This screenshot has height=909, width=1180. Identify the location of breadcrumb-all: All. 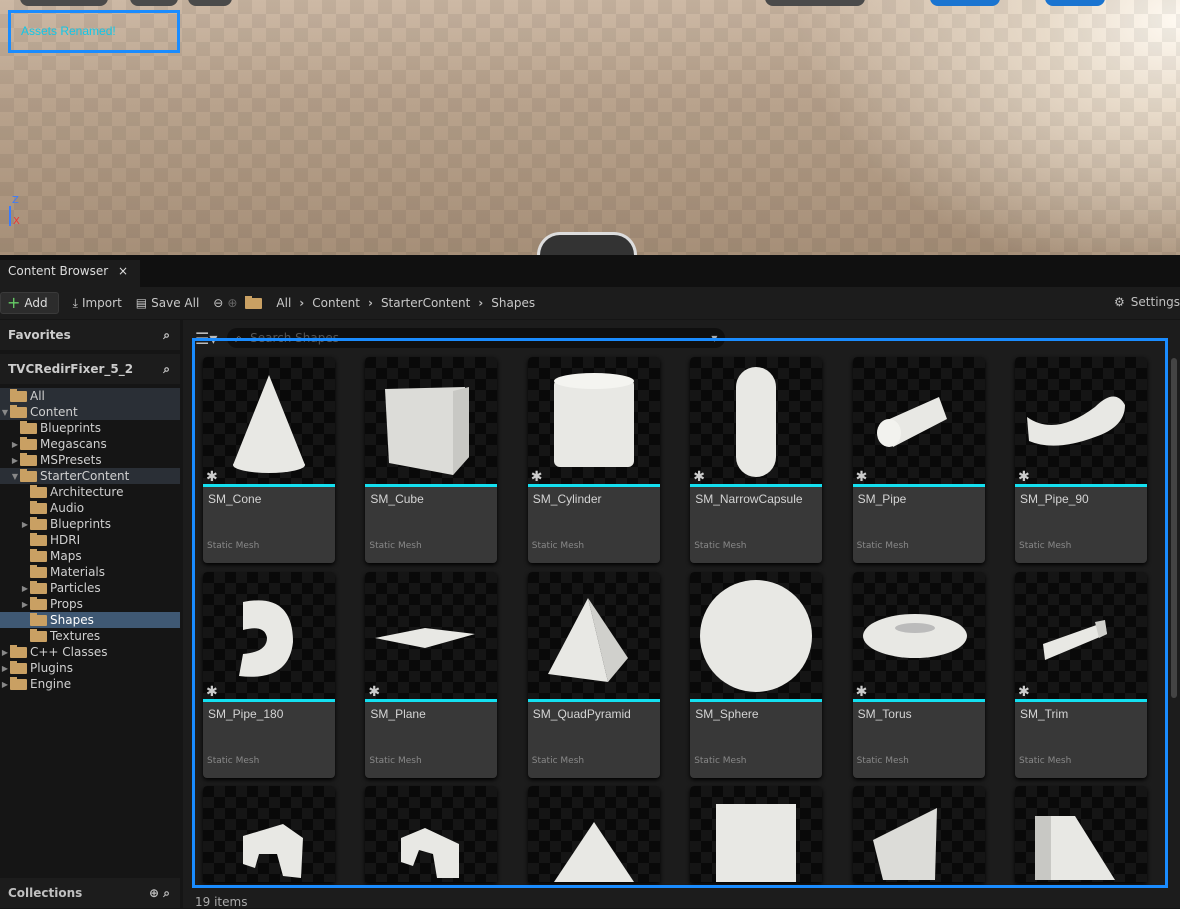
(283, 303).